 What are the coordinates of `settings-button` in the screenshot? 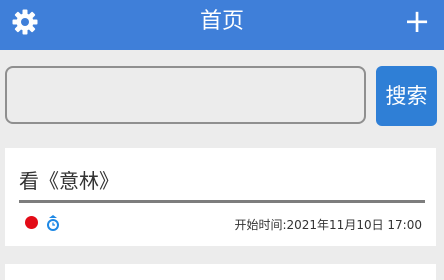 It's located at (25, 22).